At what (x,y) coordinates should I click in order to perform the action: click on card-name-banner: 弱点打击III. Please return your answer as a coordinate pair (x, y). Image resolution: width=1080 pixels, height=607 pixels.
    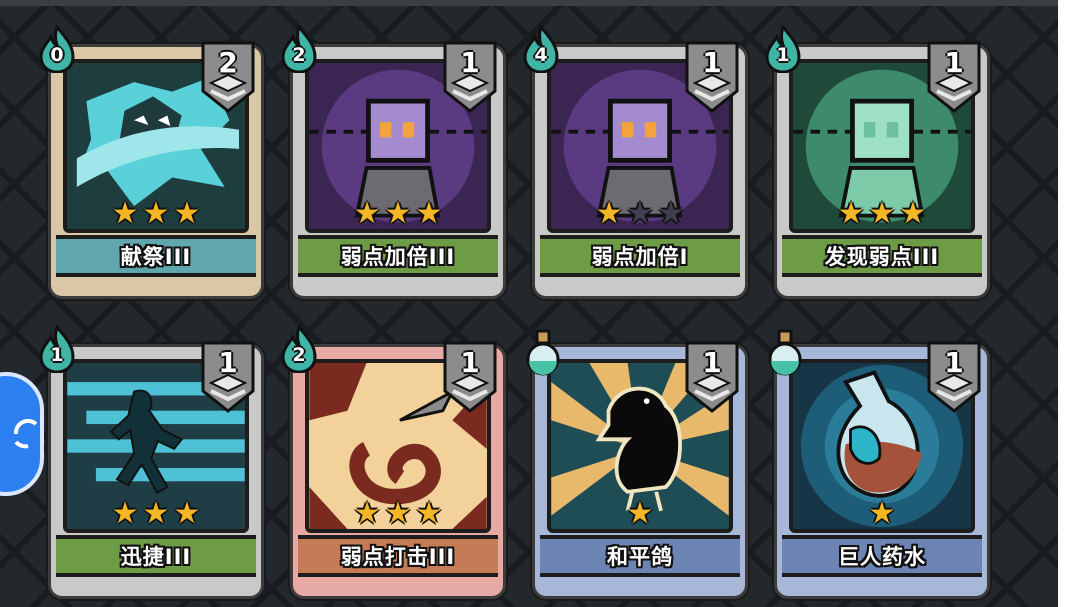
    Looking at the image, I should click on (398, 556).